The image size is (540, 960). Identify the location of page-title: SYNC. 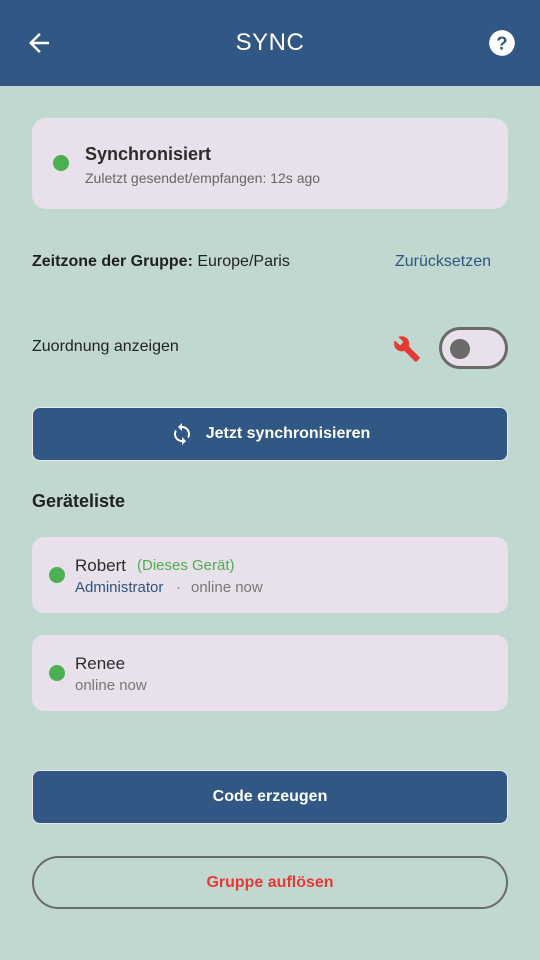
(270, 42).